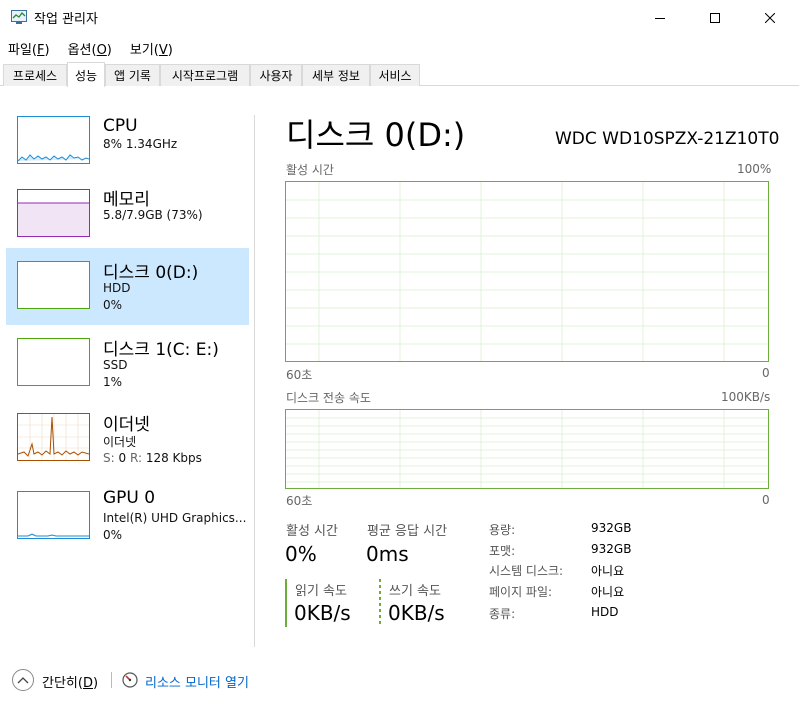 The width and height of the screenshot is (799, 711). I want to click on minimize-button, so click(660, 18).